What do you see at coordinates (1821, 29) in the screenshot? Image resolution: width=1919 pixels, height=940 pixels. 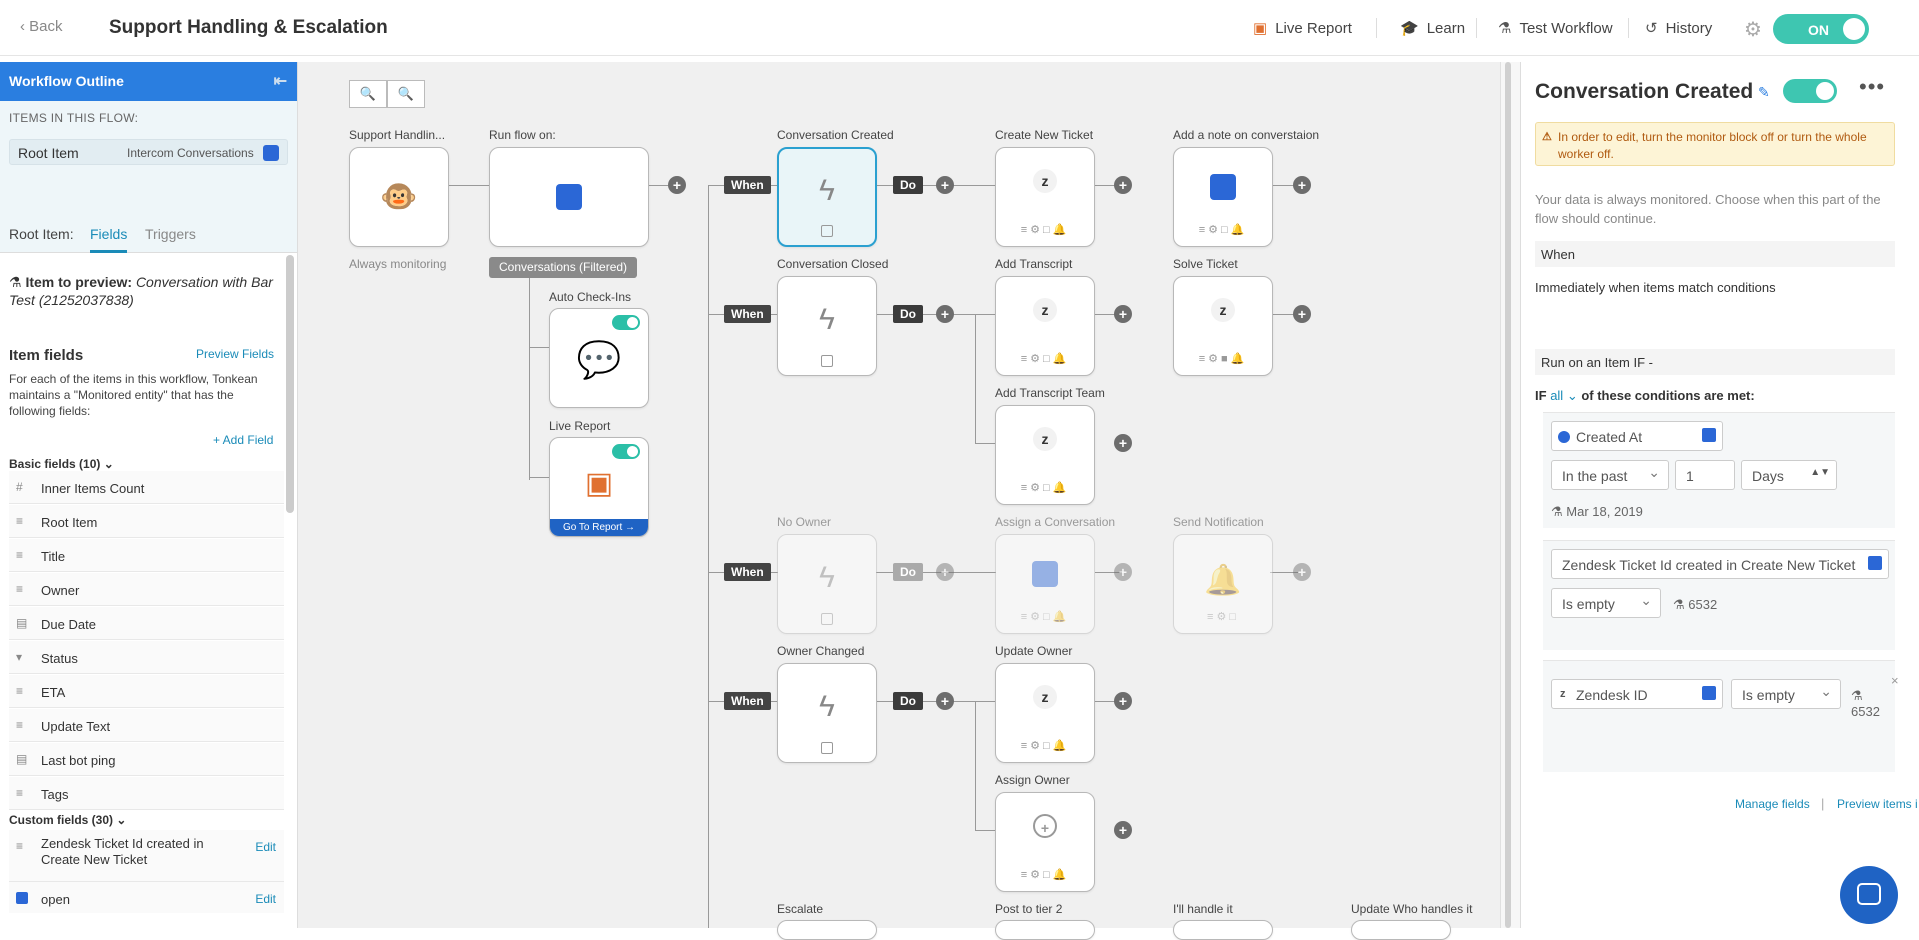 I see `worker-on-toggle: ON` at bounding box center [1821, 29].